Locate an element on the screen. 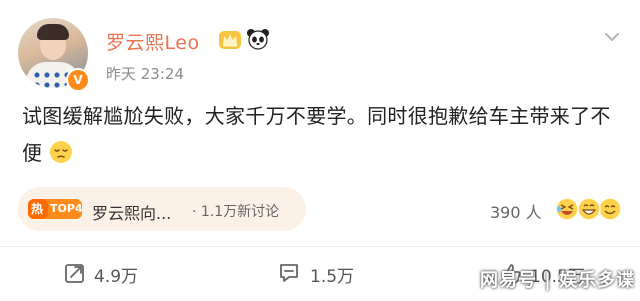  reaction-count: 390 人 is located at coordinates (516, 211).